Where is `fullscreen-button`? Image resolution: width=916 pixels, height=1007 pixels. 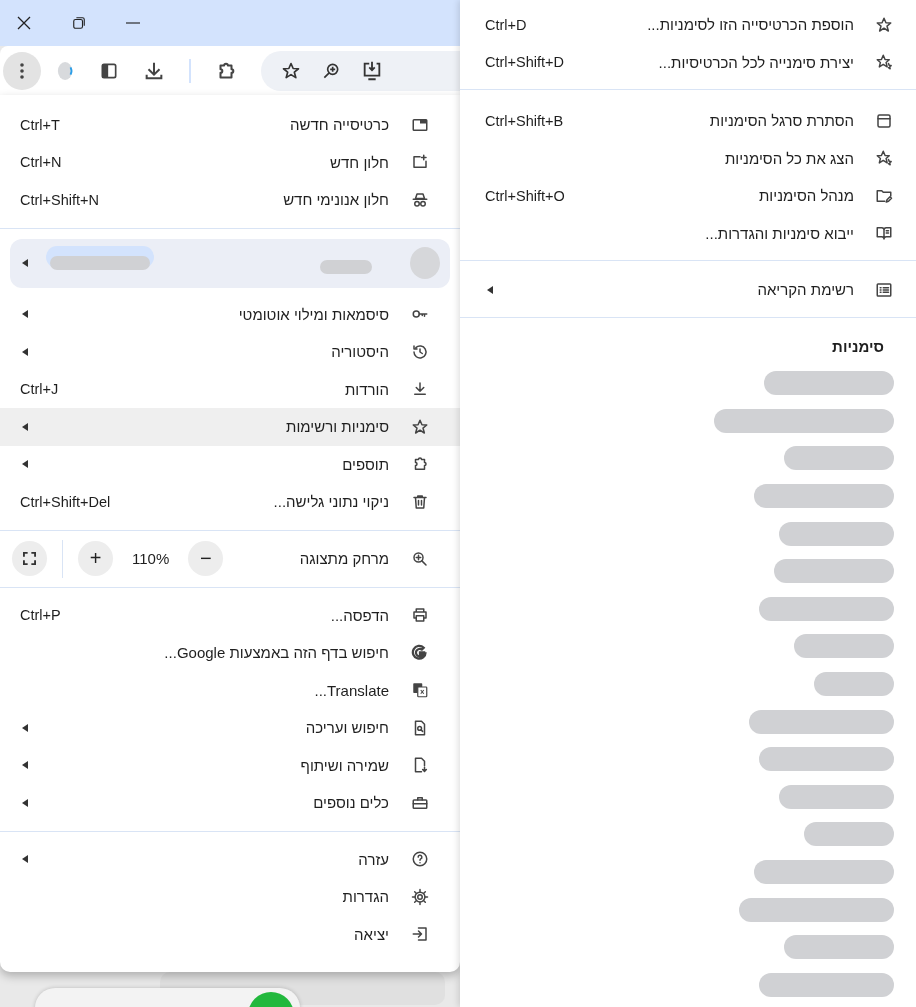
fullscreen-button is located at coordinates (29, 558).